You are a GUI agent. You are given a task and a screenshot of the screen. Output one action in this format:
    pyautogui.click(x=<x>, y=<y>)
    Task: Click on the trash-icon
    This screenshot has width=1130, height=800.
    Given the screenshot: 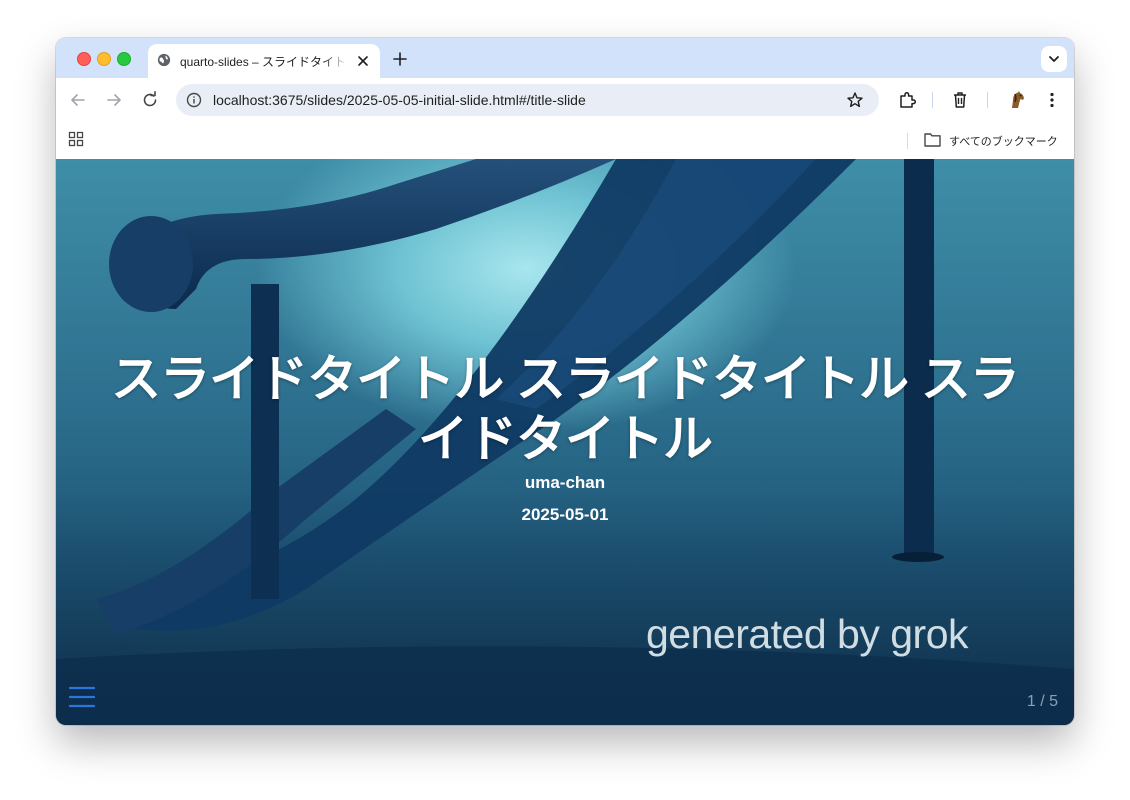 What is the action you would take?
    pyautogui.click(x=960, y=100)
    